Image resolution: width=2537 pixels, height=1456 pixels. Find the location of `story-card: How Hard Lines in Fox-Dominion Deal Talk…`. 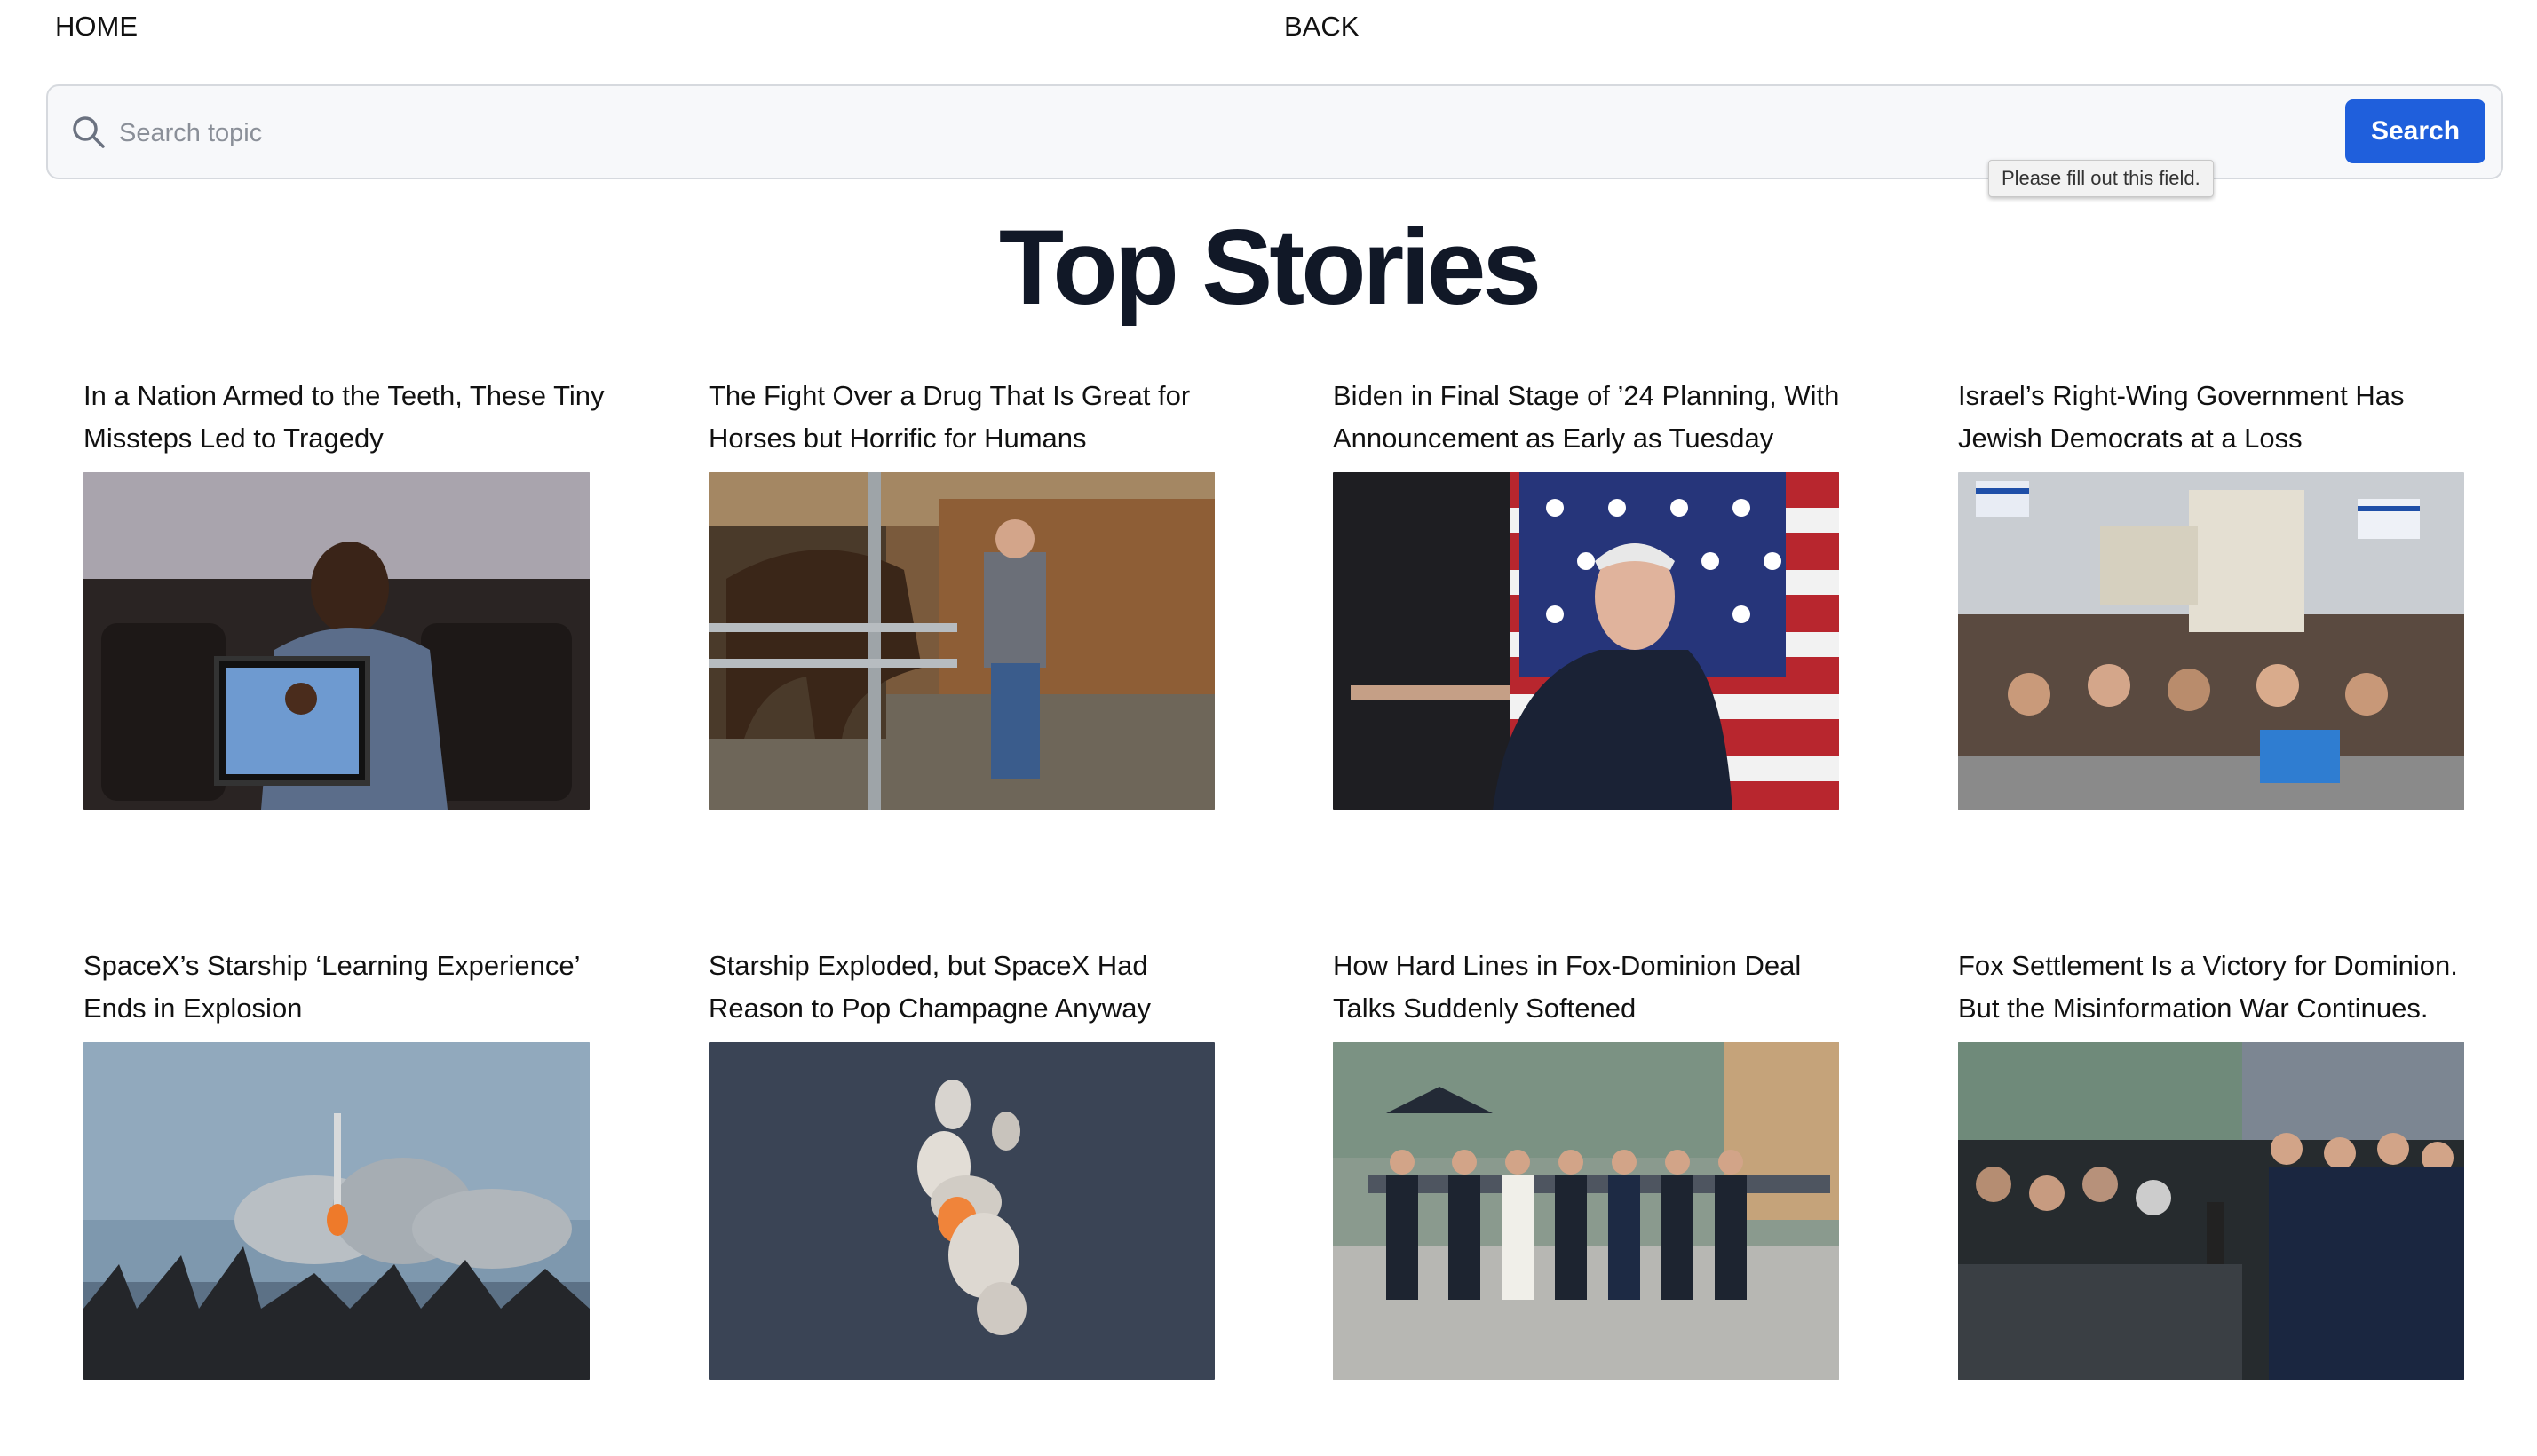

story-card: How Hard Lines in Fox-Dominion Deal Talk… is located at coordinates (1599, 1162).